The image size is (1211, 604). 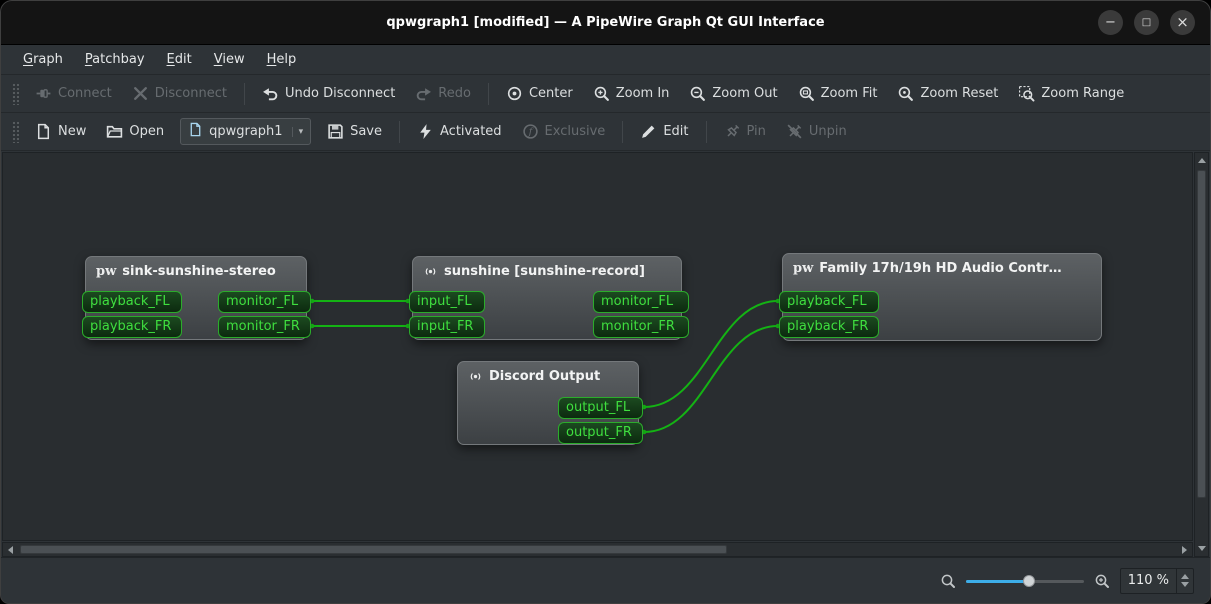 I want to click on zoom-fit-label: Zoom Fit, so click(x=849, y=93).